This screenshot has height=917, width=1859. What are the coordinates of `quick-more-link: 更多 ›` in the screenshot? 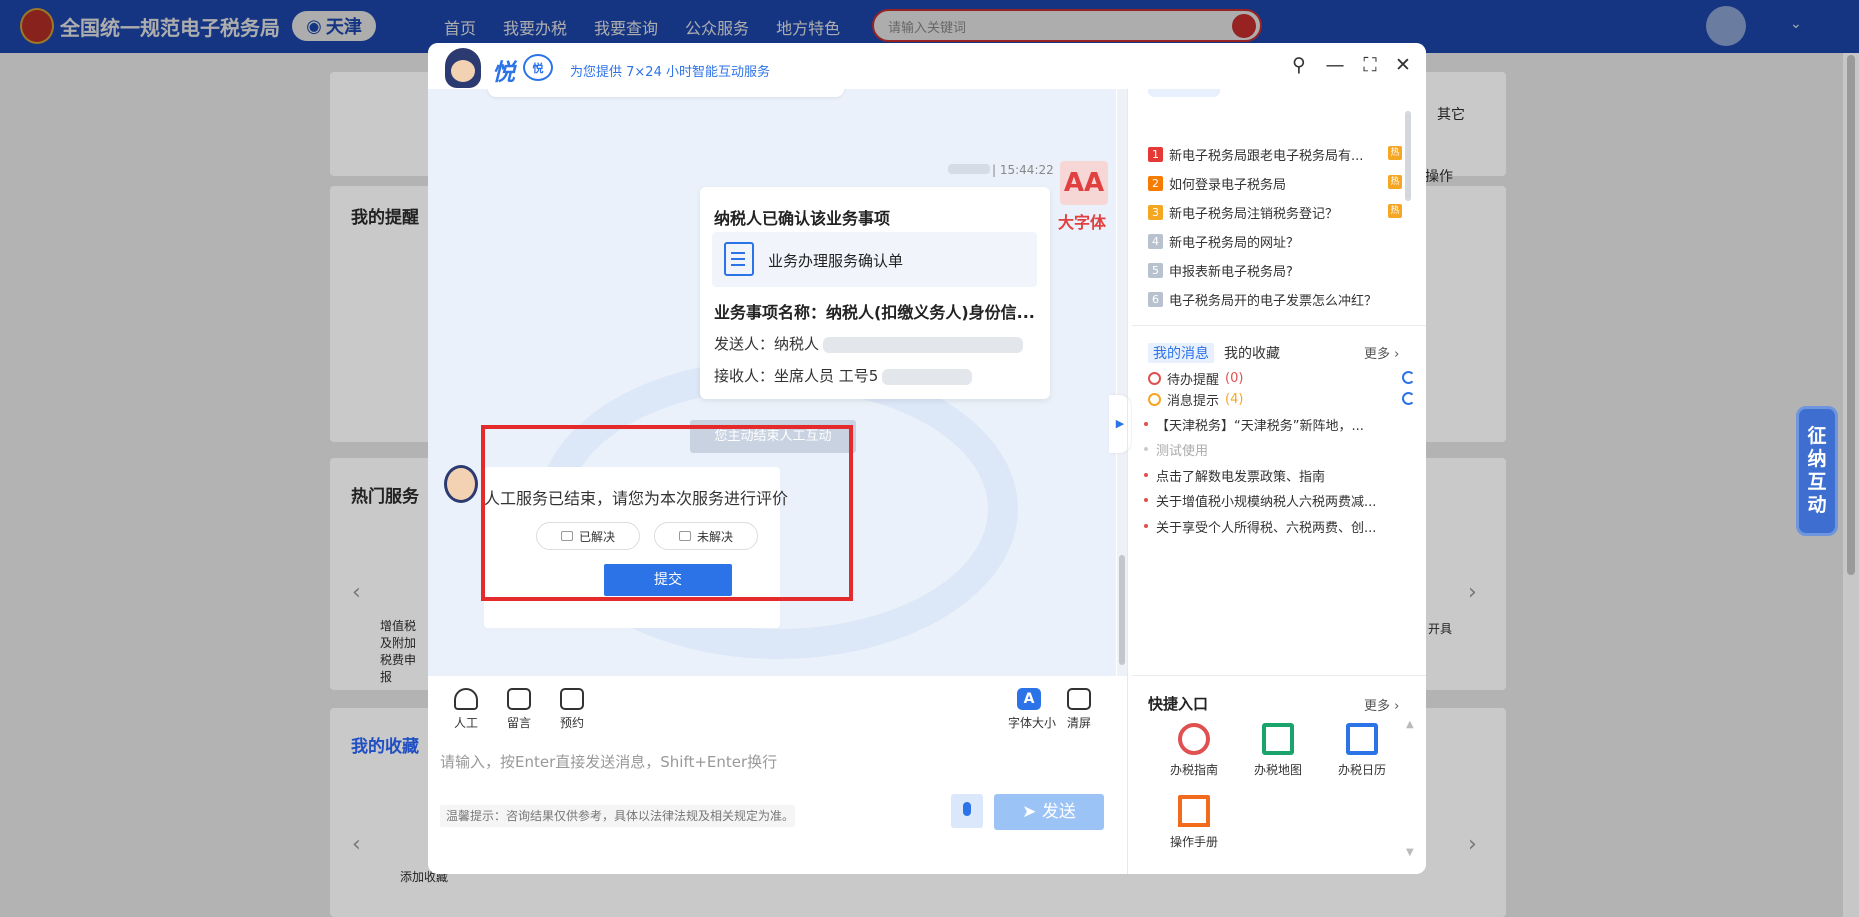 It's located at (1381, 704).